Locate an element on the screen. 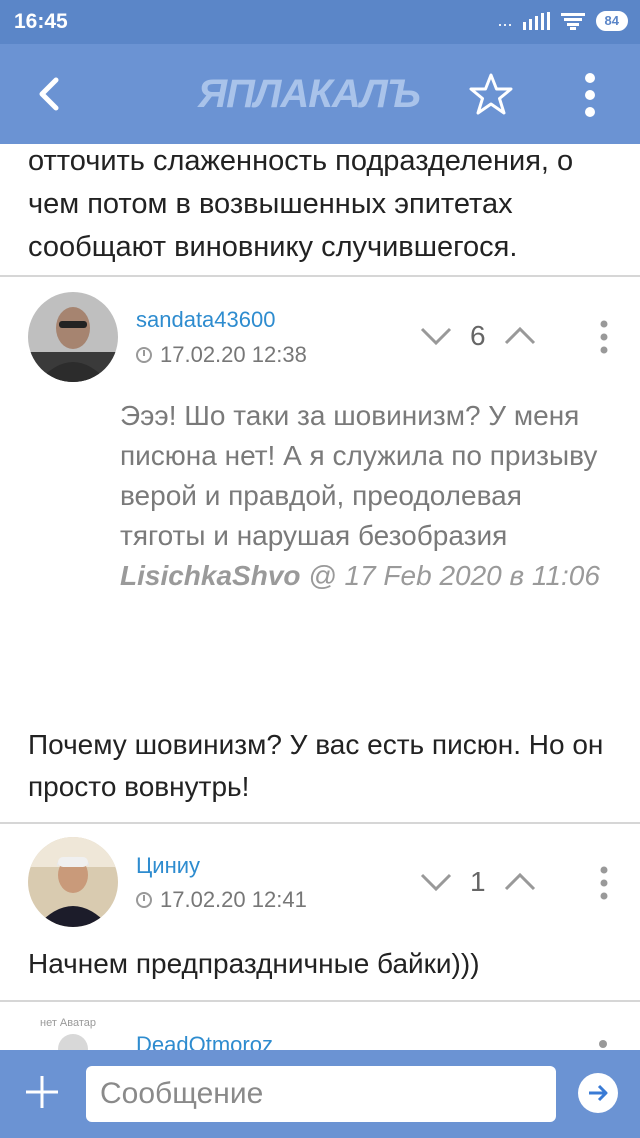  comment-time: 17.02.20 12:41 is located at coordinates (233, 899).